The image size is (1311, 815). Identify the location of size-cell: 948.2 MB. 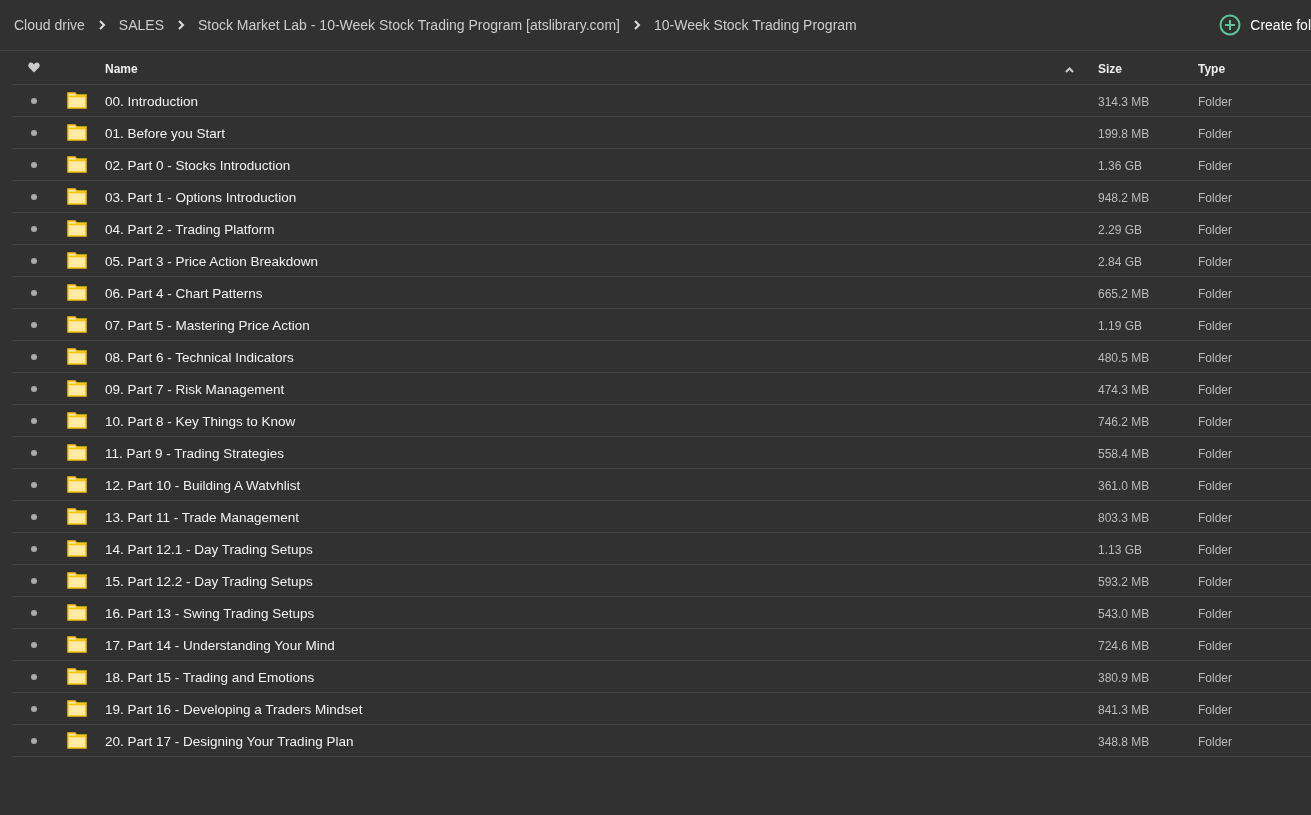
(1124, 197).